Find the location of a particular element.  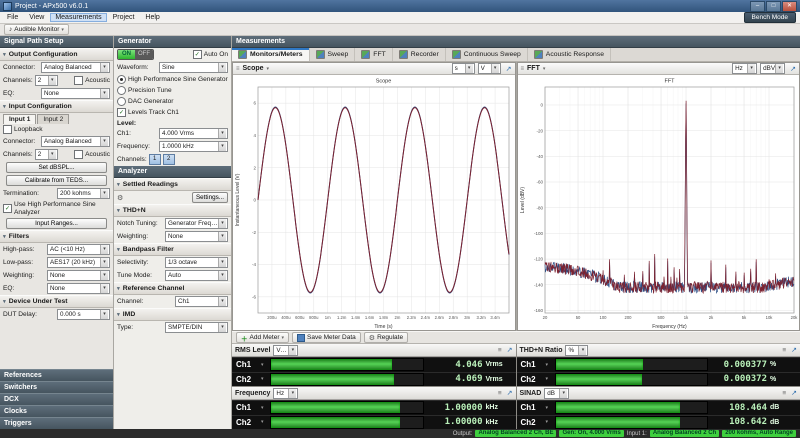

loopback-checkbox is located at coordinates (7, 129).